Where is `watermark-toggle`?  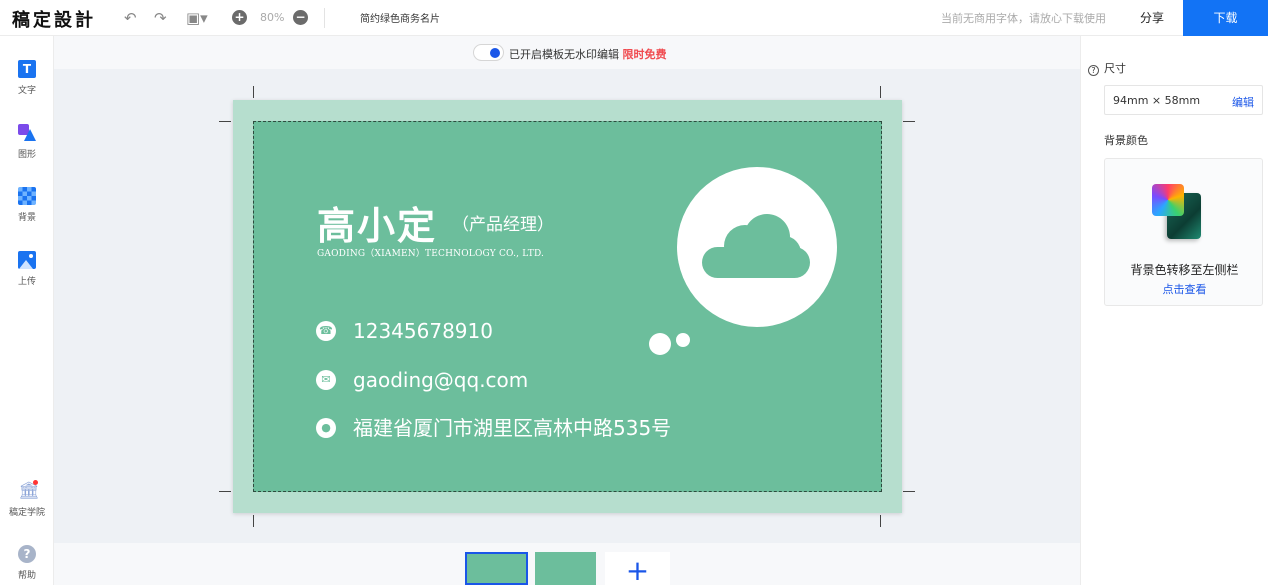 watermark-toggle is located at coordinates (488, 52).